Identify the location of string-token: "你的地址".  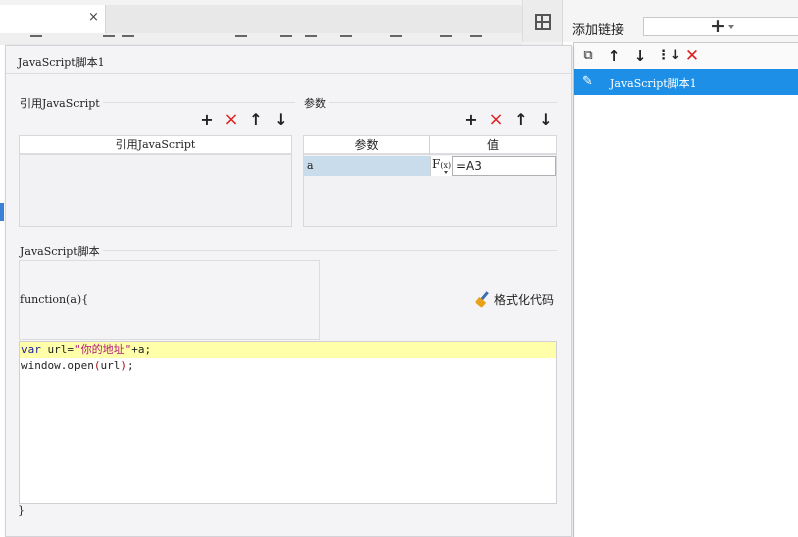
(103, 349).